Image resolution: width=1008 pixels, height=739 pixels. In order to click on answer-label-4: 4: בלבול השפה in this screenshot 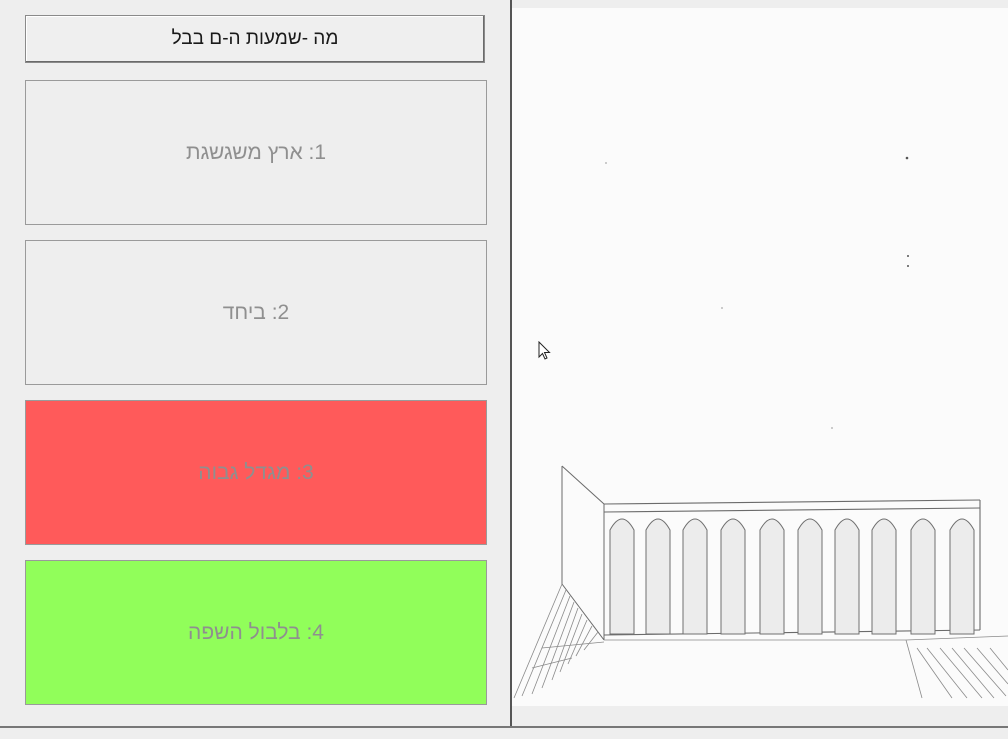, I will do `click(256, 632)`.